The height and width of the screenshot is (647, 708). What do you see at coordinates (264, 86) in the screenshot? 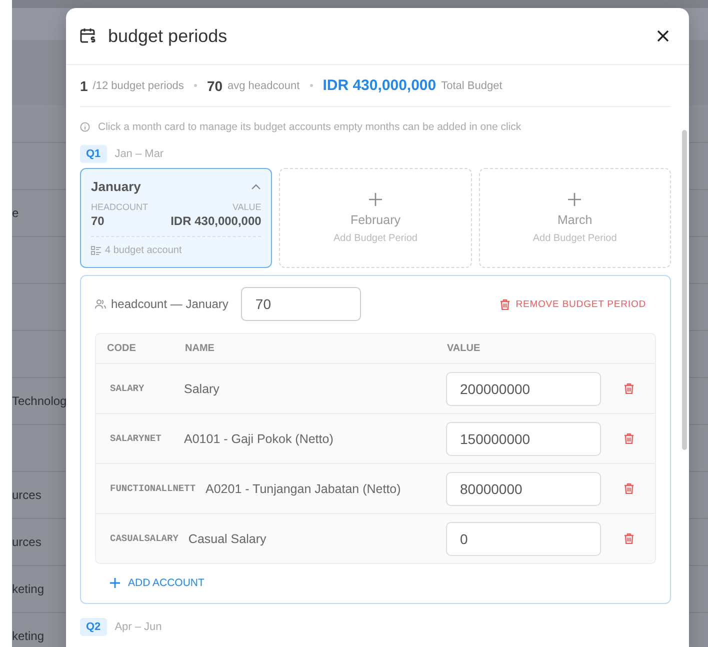
I see `headcount-label: avg headcount` at bounding box center [264, 86].